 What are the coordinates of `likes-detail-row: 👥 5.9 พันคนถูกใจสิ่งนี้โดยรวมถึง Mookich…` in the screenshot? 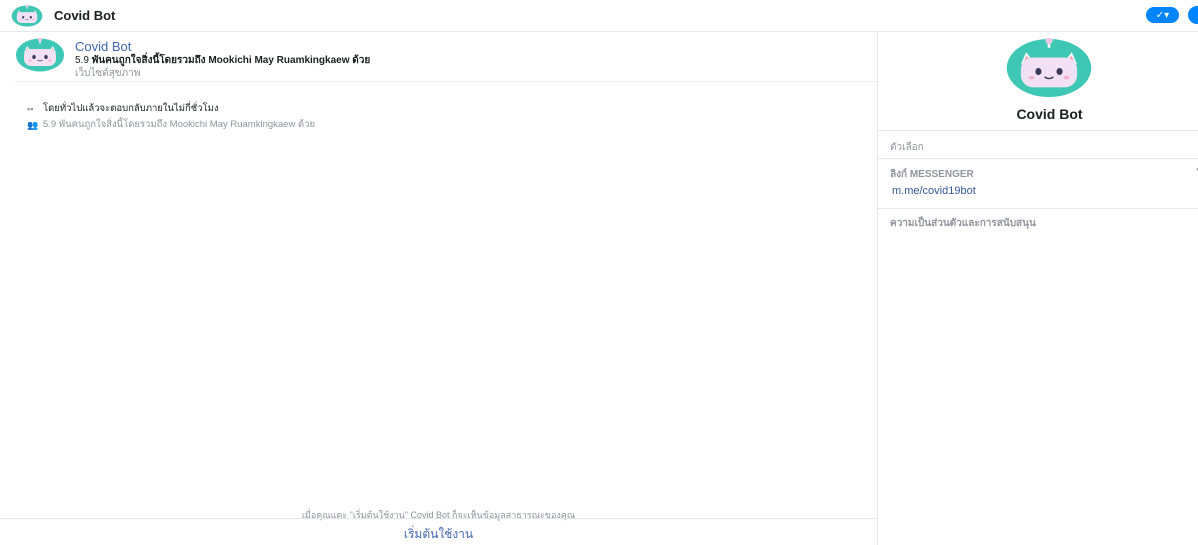 It's located at (171, 124).